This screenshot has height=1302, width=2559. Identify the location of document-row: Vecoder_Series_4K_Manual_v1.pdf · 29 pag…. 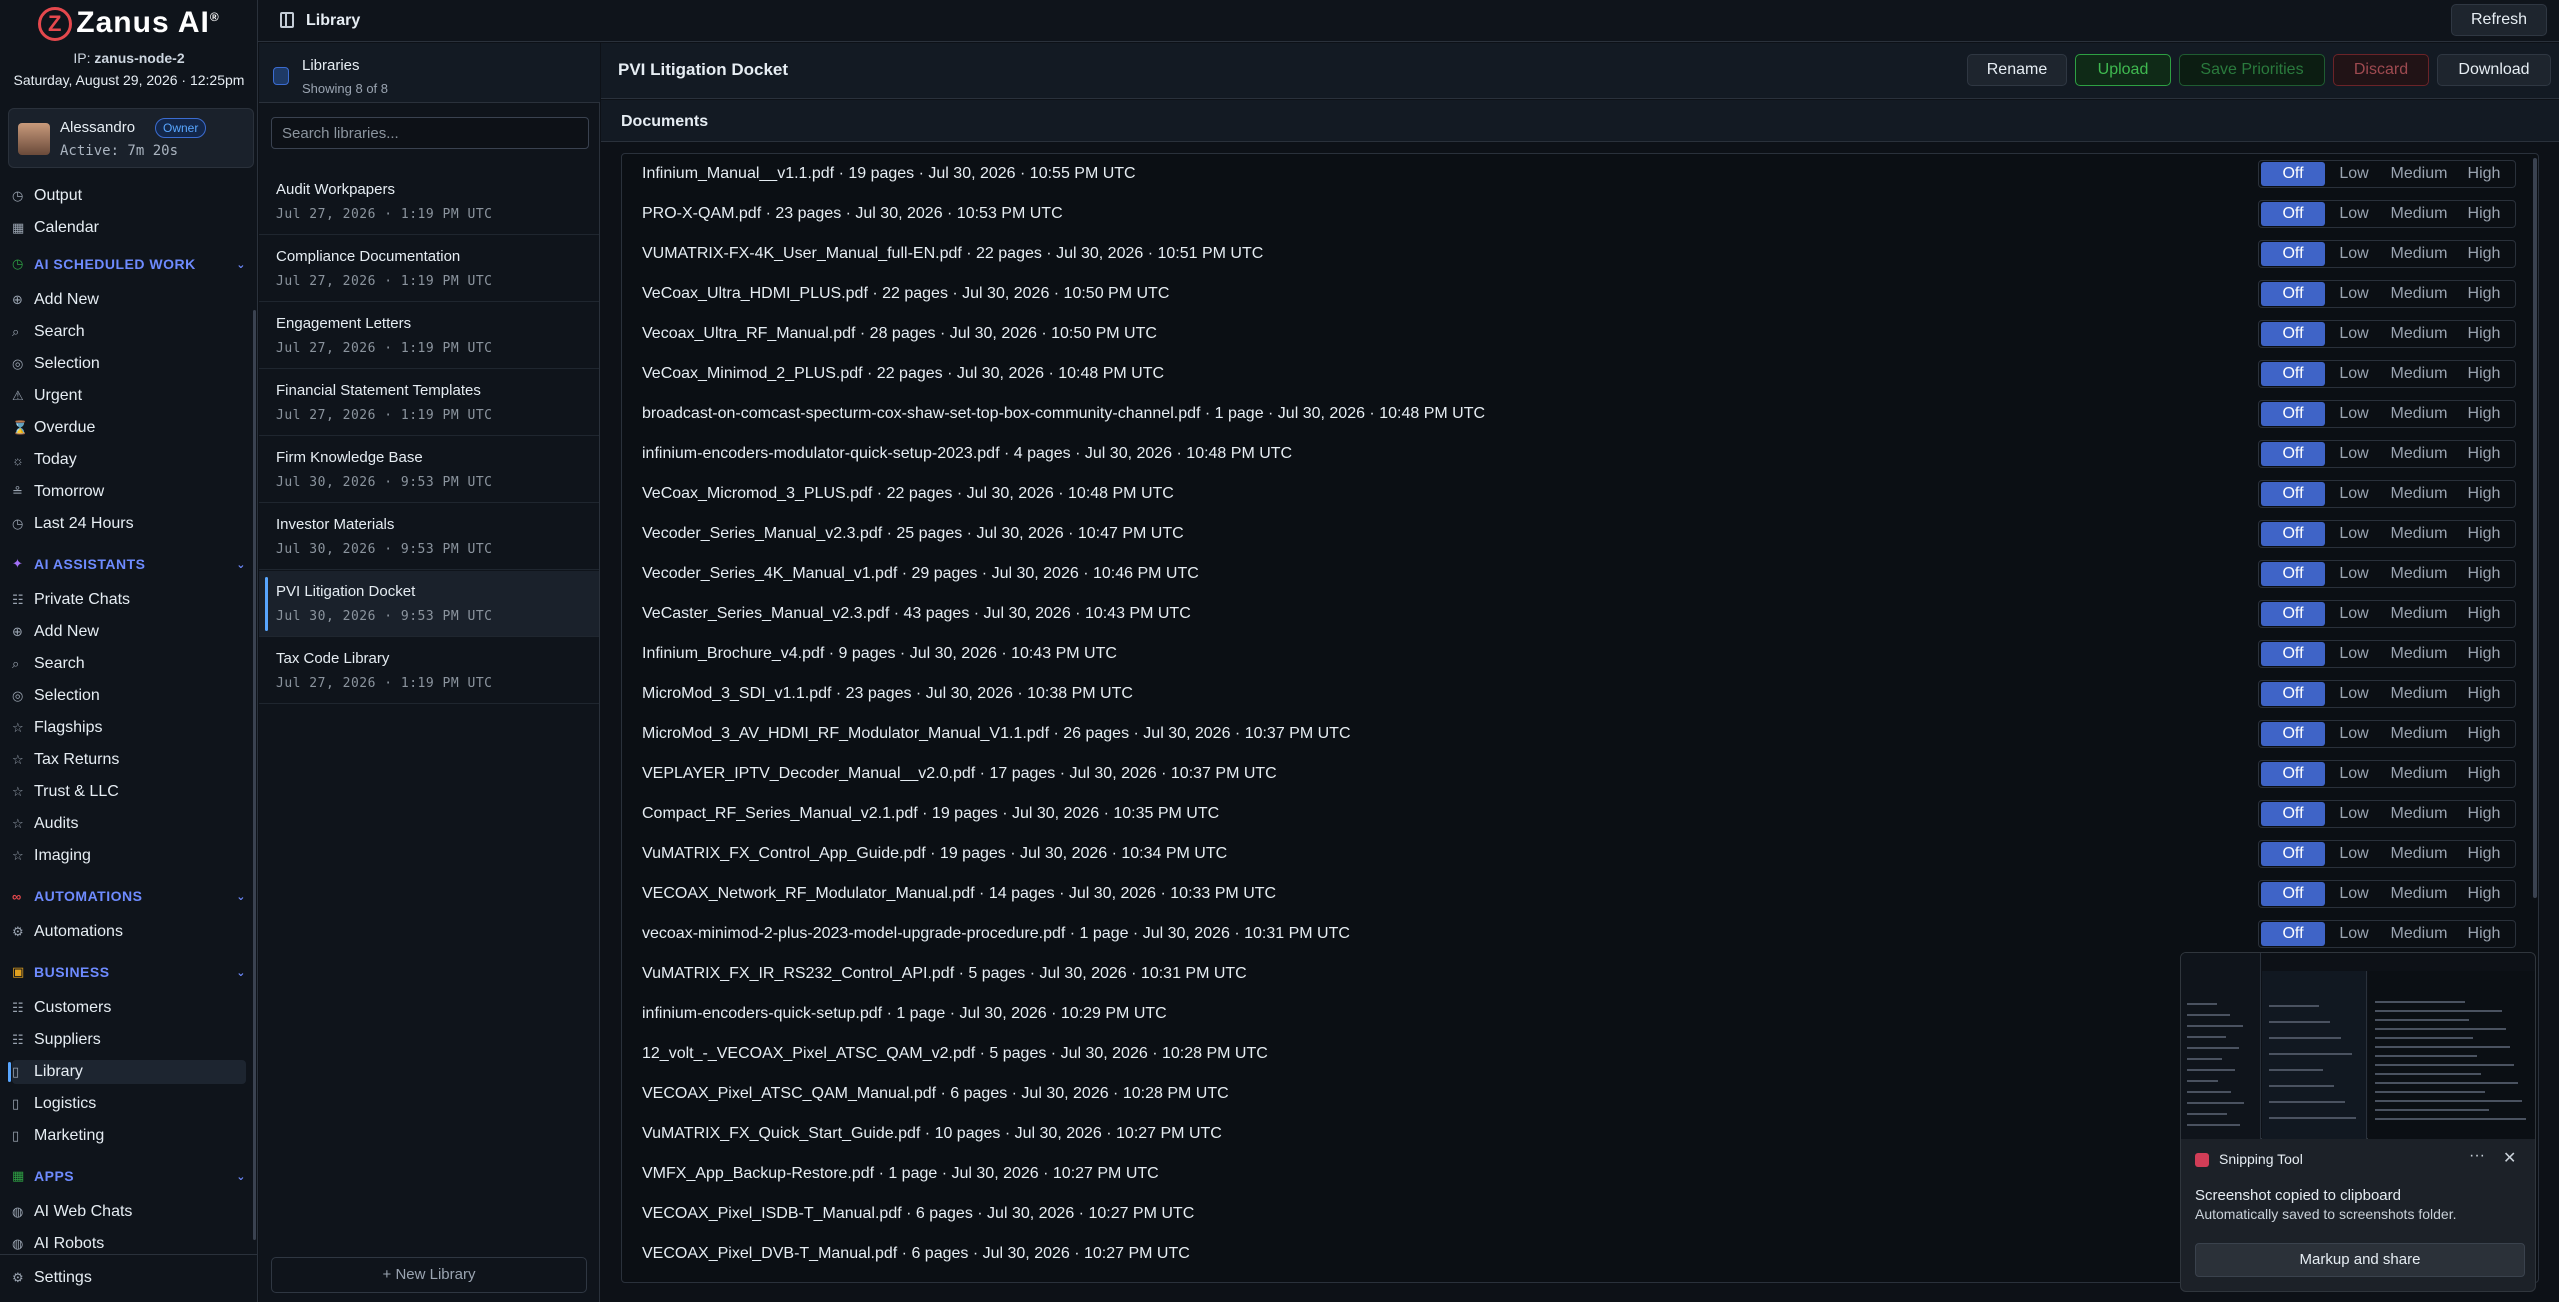
(1580, 574).